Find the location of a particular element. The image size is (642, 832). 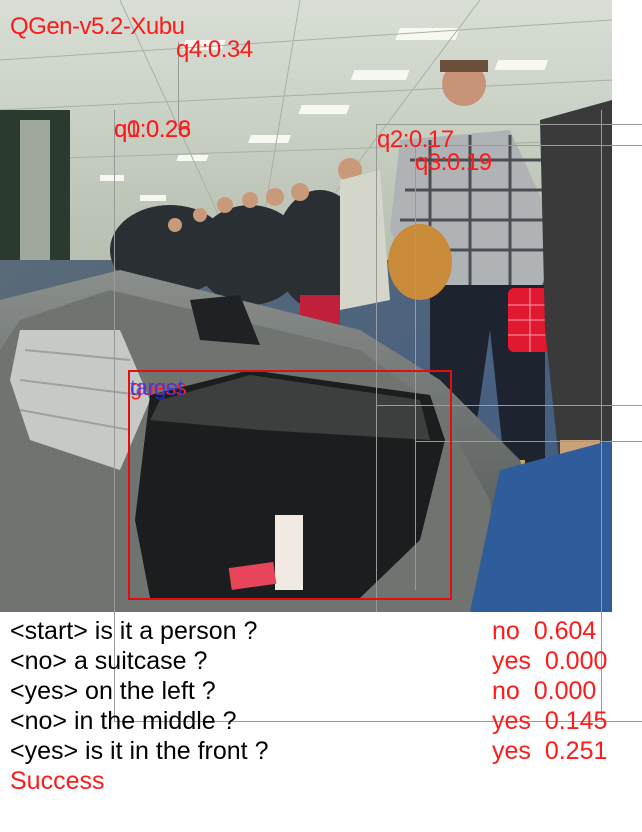

answer-text: no 0.604 is located at coordinates (544, 631).